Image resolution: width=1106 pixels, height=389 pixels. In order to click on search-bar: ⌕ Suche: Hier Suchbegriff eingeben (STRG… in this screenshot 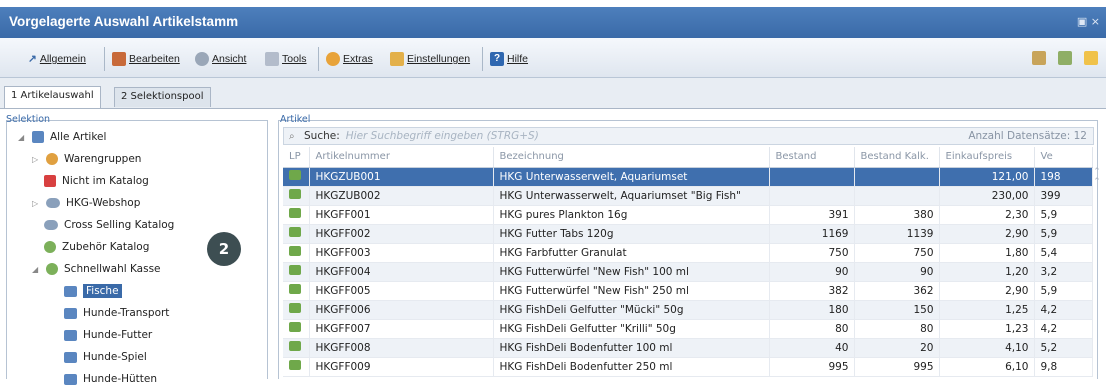, I will do `click(688, 136)`.